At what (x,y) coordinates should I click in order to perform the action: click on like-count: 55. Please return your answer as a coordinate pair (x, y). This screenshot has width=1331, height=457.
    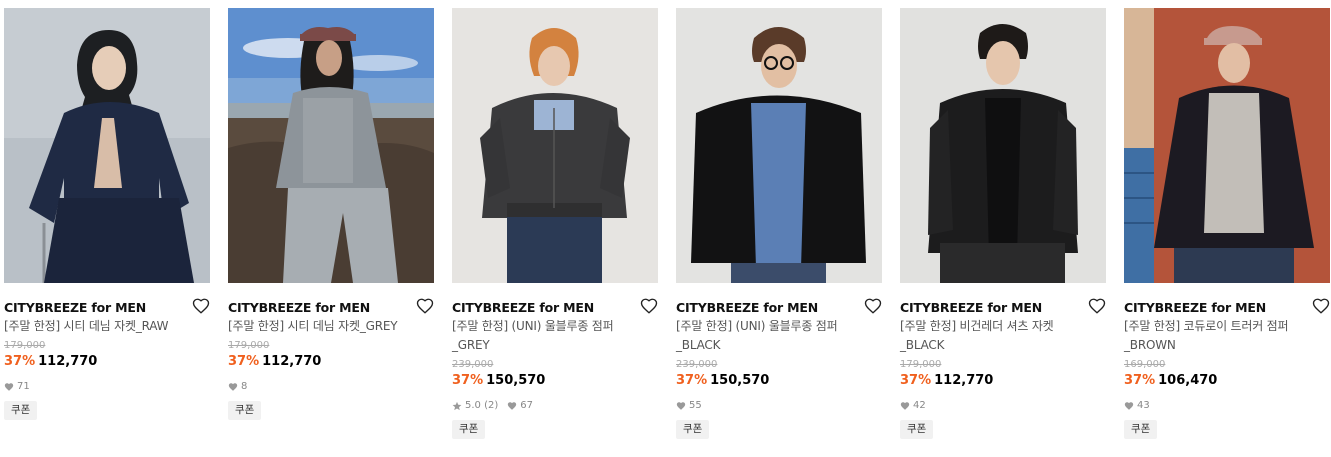
    Looking at the image, I should click on (695, 405).